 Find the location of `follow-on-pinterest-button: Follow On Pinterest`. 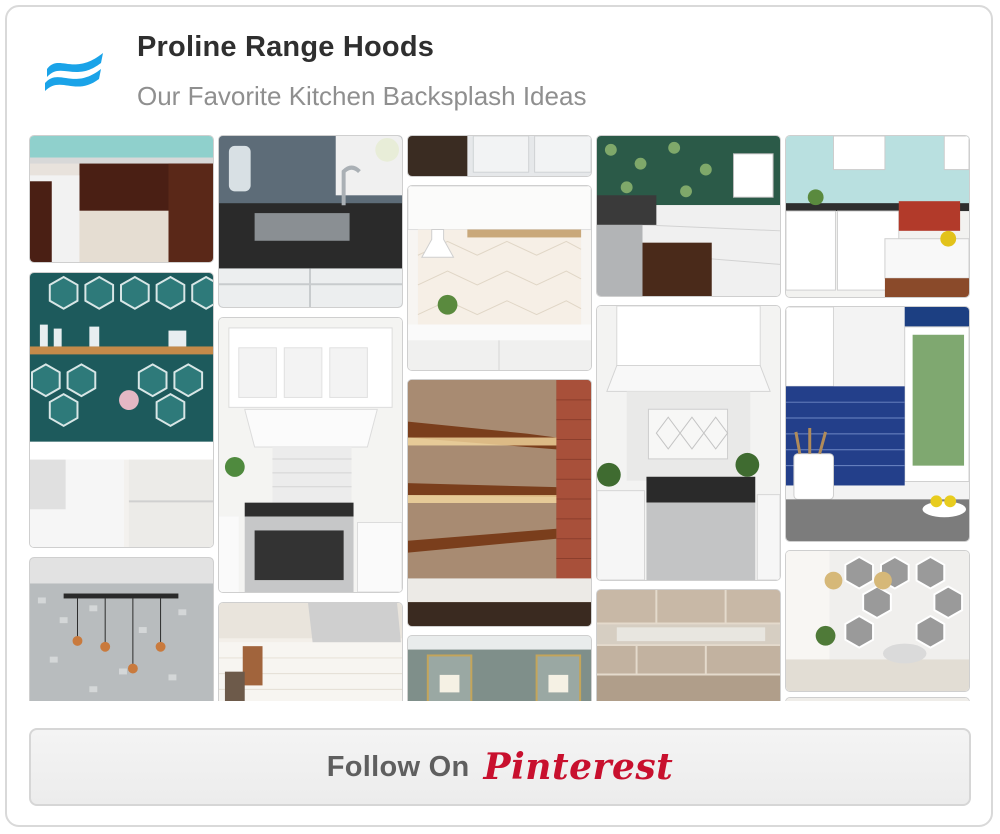

follow-on-pinterest-button: Follow On Pinterest is located at coordinates (500, 767).